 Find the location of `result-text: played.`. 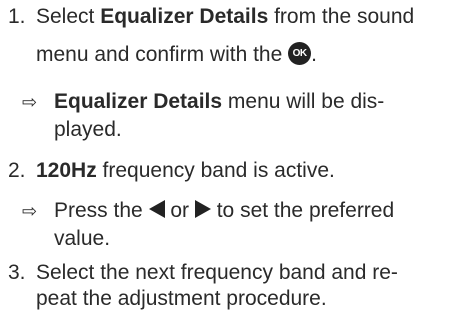

result-text: played. is located at coordinates (88, 129).